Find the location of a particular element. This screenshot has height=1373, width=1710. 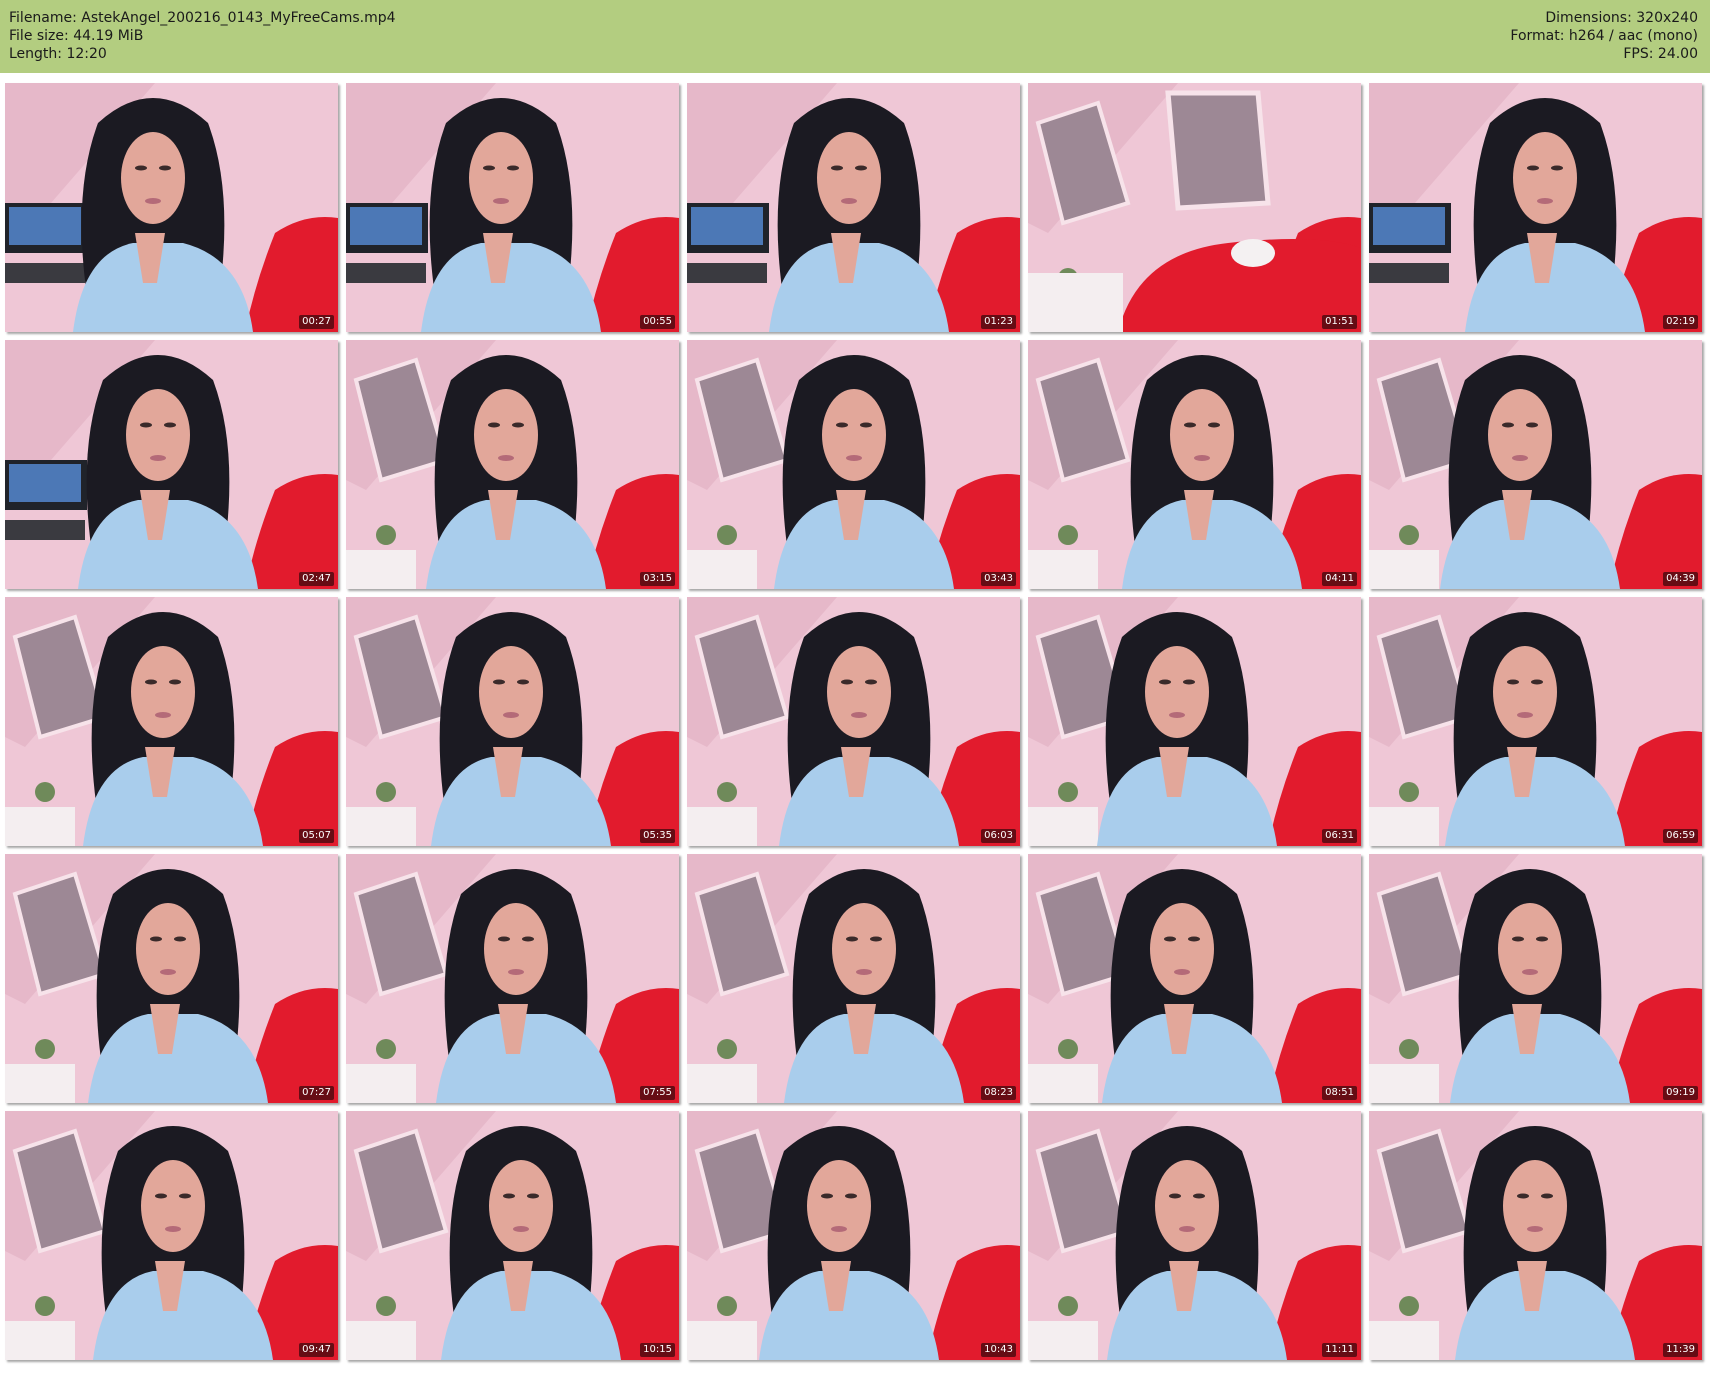

video-thumbnail: 03:15 is located at coordinates (512, 464).